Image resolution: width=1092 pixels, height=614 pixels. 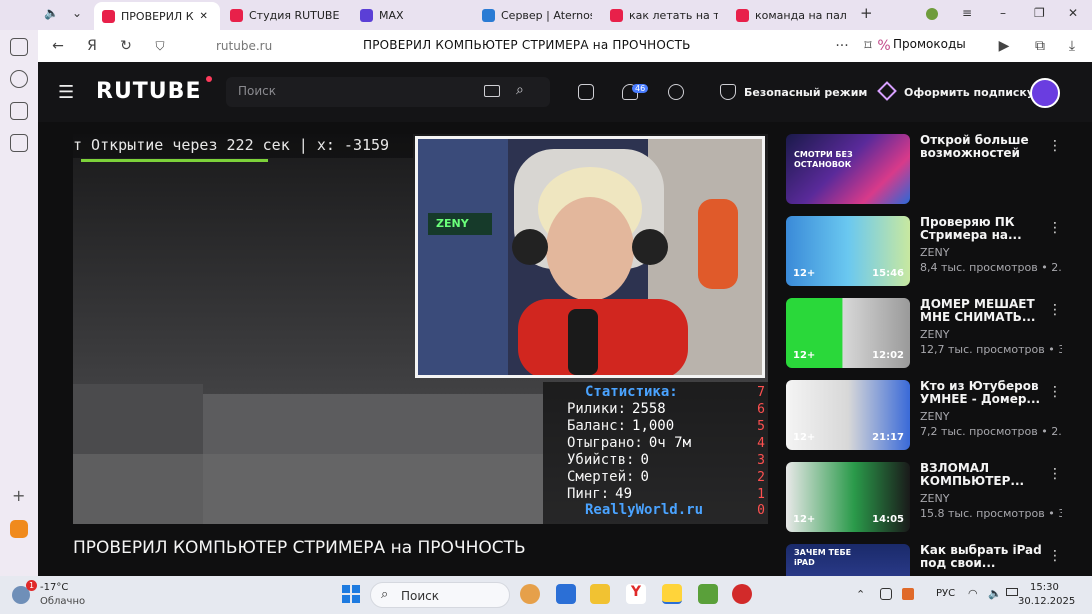 What do you see at coordinates (848, 251) in the screenshot?
I see `video-thumbnail: 12+ 15:46` at bounding box center [848, 251].